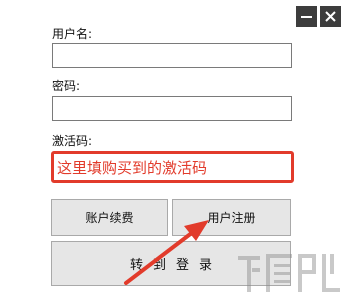 Image resolution: width=347 pixels, height=304 pixels. I want to click on activation-label: 激活码:, so click(72, 141).